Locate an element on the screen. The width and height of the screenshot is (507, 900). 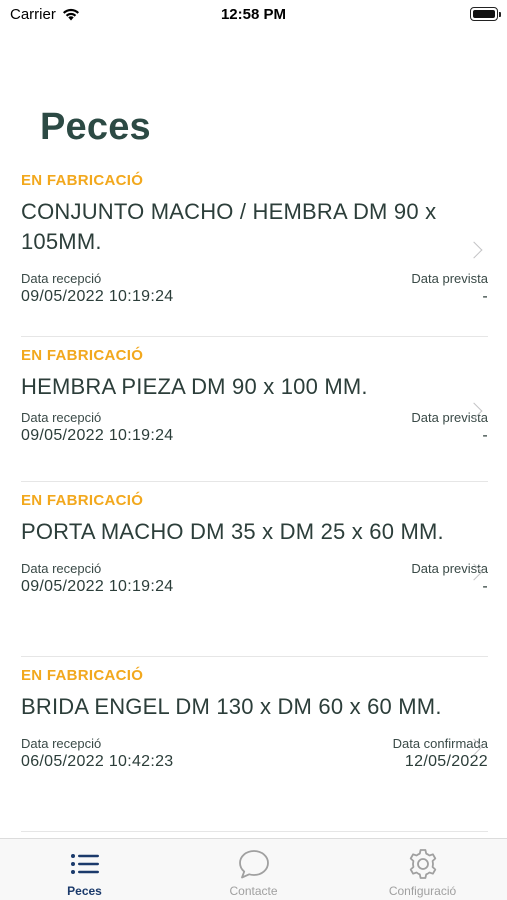
page-title: Peces is located at coordinates (95, 127).